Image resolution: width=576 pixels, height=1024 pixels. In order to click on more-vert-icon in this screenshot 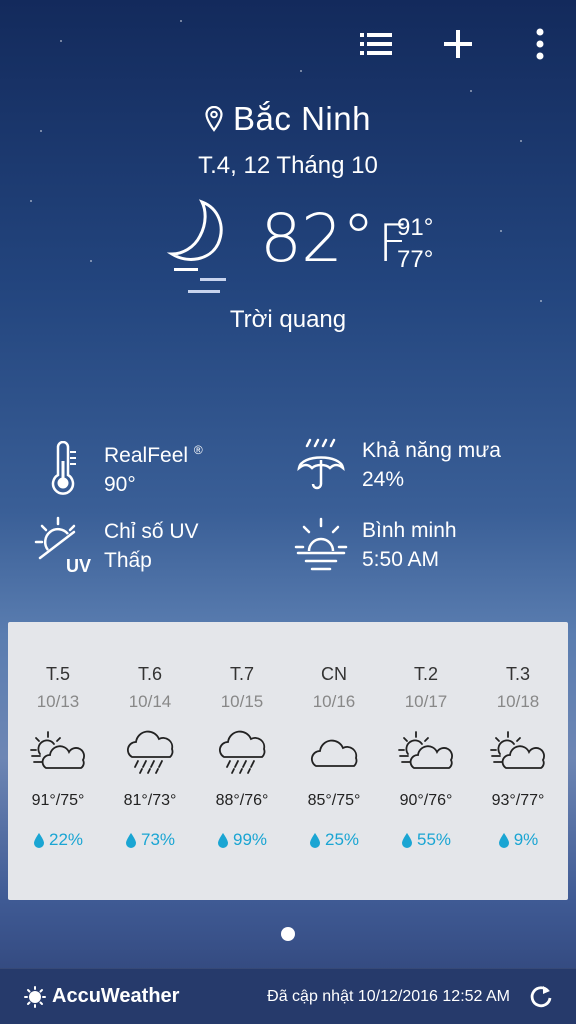, I will do `click(540, 44)`.